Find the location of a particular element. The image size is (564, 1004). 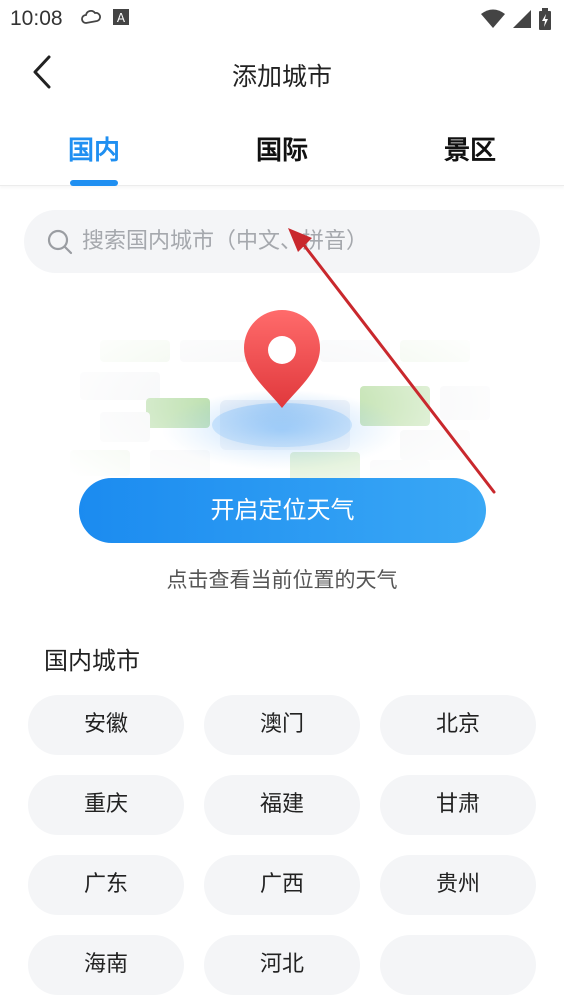

city-chip-anhui: 安徽 is located at coordinates (106, 725).